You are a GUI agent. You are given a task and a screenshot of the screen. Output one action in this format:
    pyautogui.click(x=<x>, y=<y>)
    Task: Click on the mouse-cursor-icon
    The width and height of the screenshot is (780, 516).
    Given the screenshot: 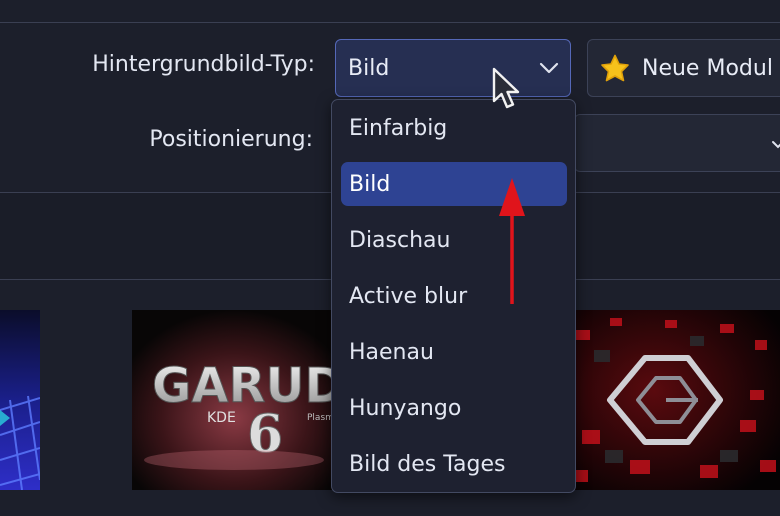 What is the action you would take?
    pyautogui.click(x=506, y=88)
    